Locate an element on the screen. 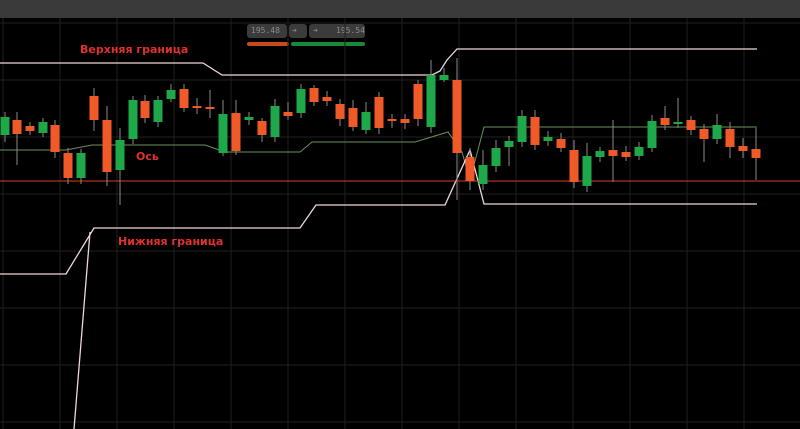 The image size is (800, 429). upper-band-label: Верхняя граница is located at coordinates (134, 49).